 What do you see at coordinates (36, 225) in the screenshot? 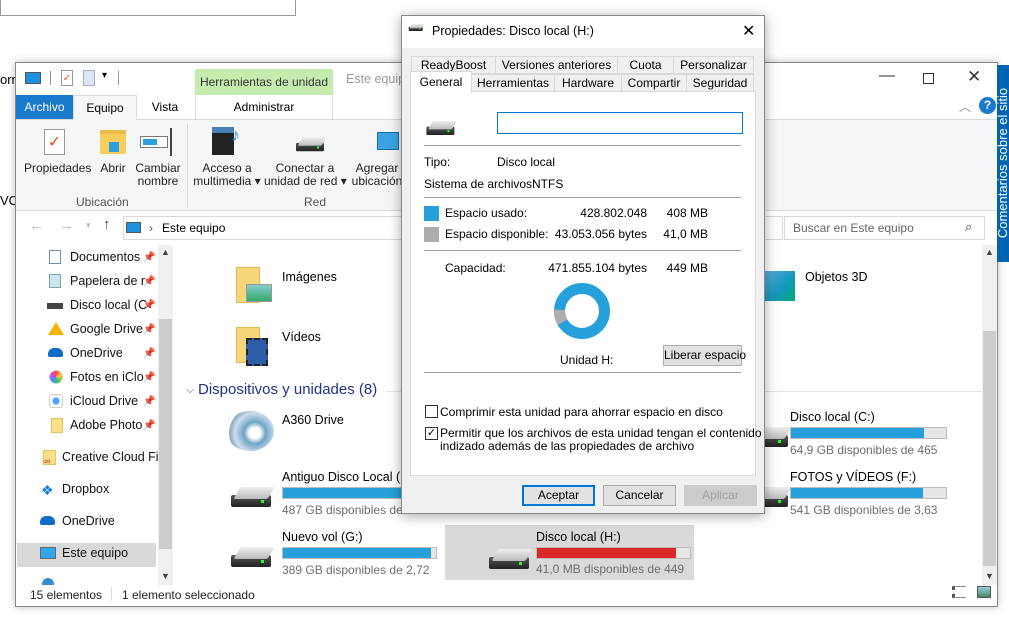
I see `back-button: ←` at bounding box center [36, 225].